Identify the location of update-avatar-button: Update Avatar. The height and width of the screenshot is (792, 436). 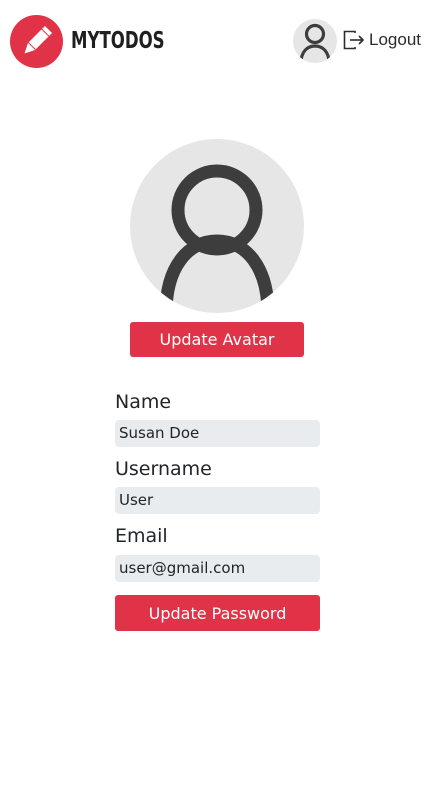
(217, 339).